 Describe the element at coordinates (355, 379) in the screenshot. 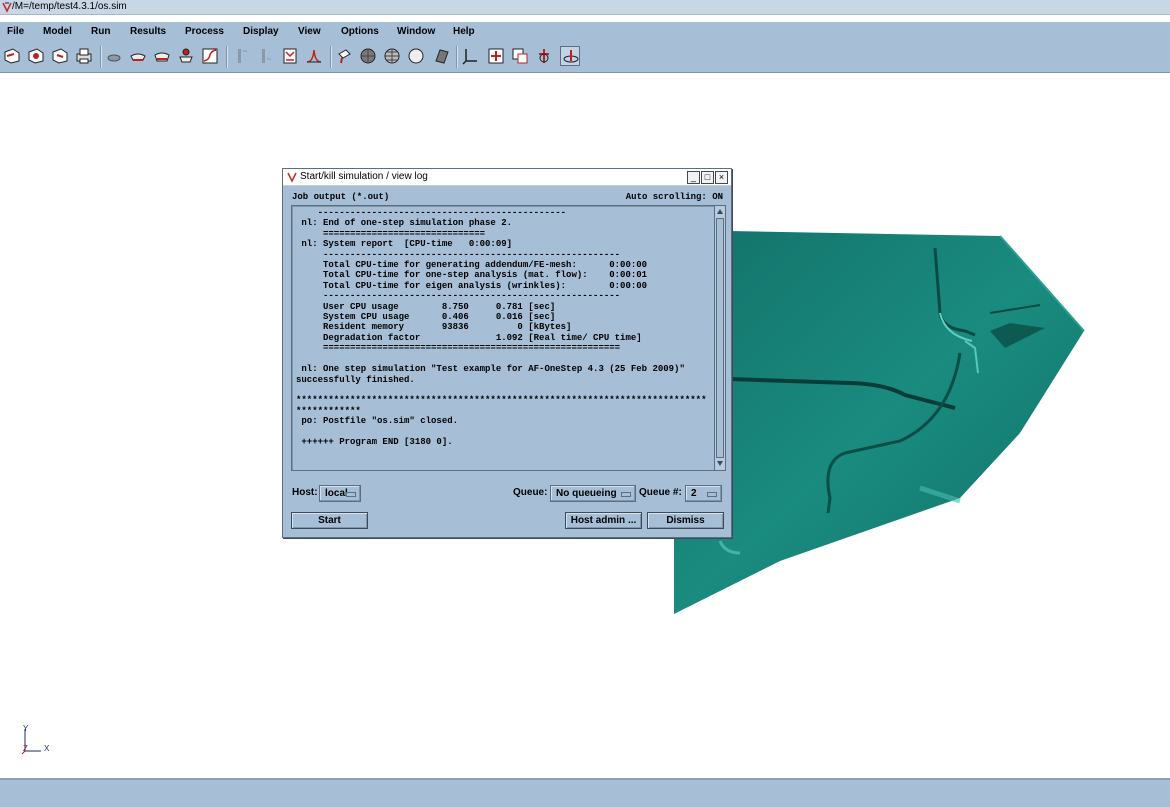

I see `log-line: successfully finished.` at that location.